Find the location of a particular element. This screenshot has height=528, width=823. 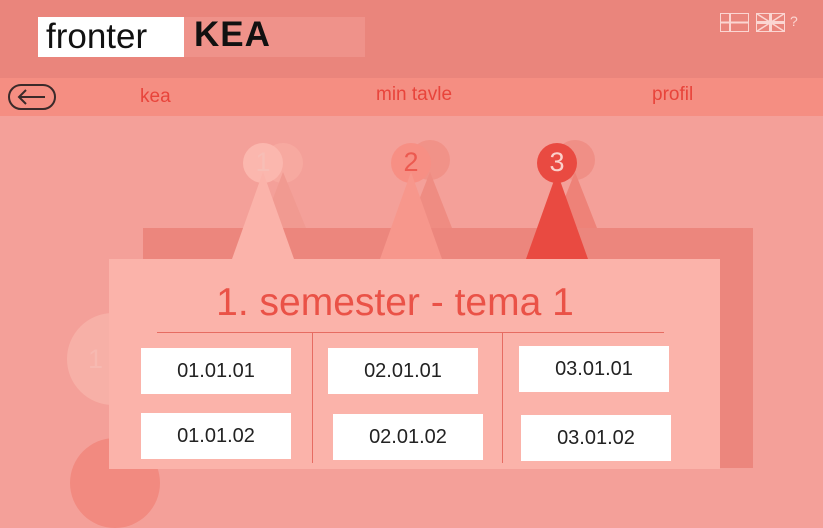

semester-step-2: 2 is located at coordinates (411, 162).